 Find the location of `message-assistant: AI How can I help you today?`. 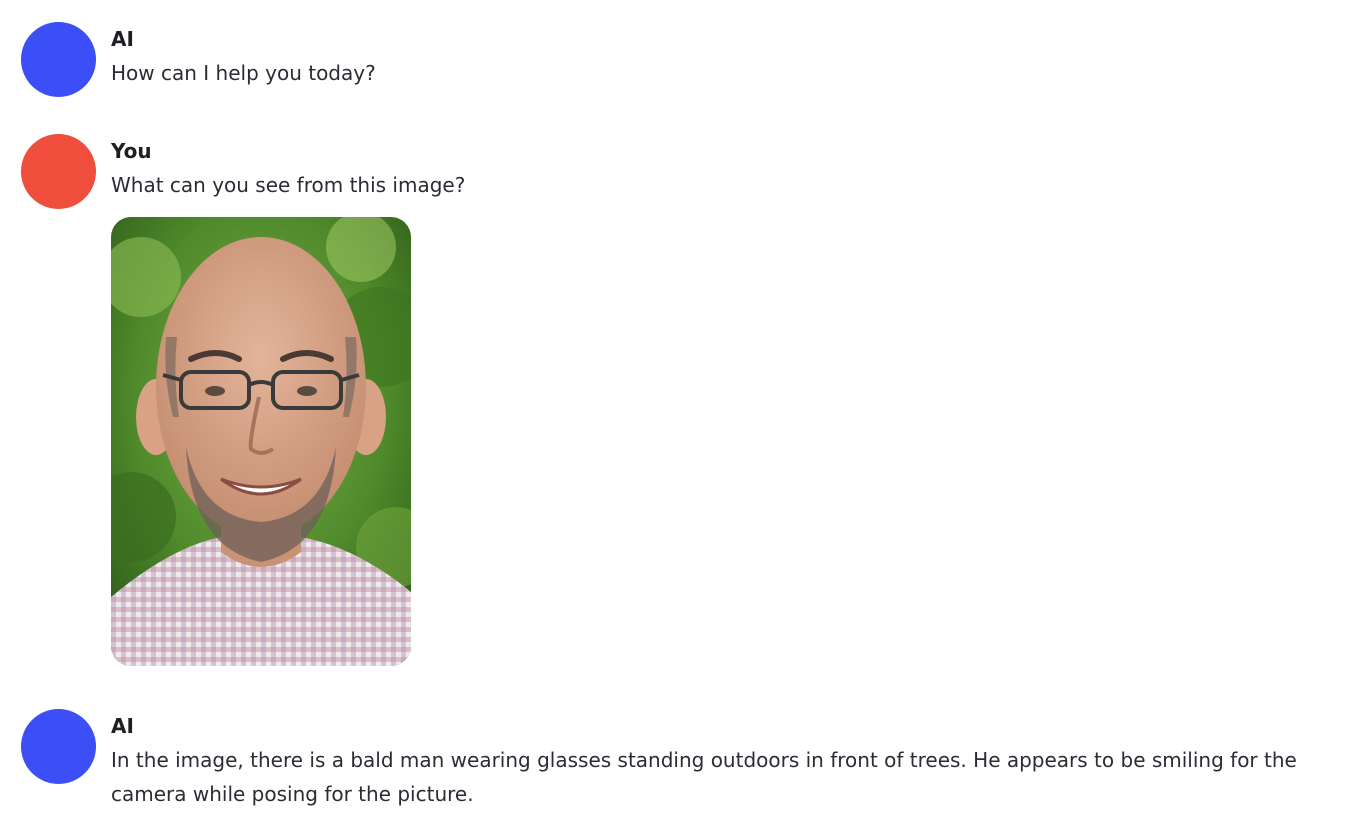

message-assistant: AI How can I help you today? is located at coordinates (676, 62).